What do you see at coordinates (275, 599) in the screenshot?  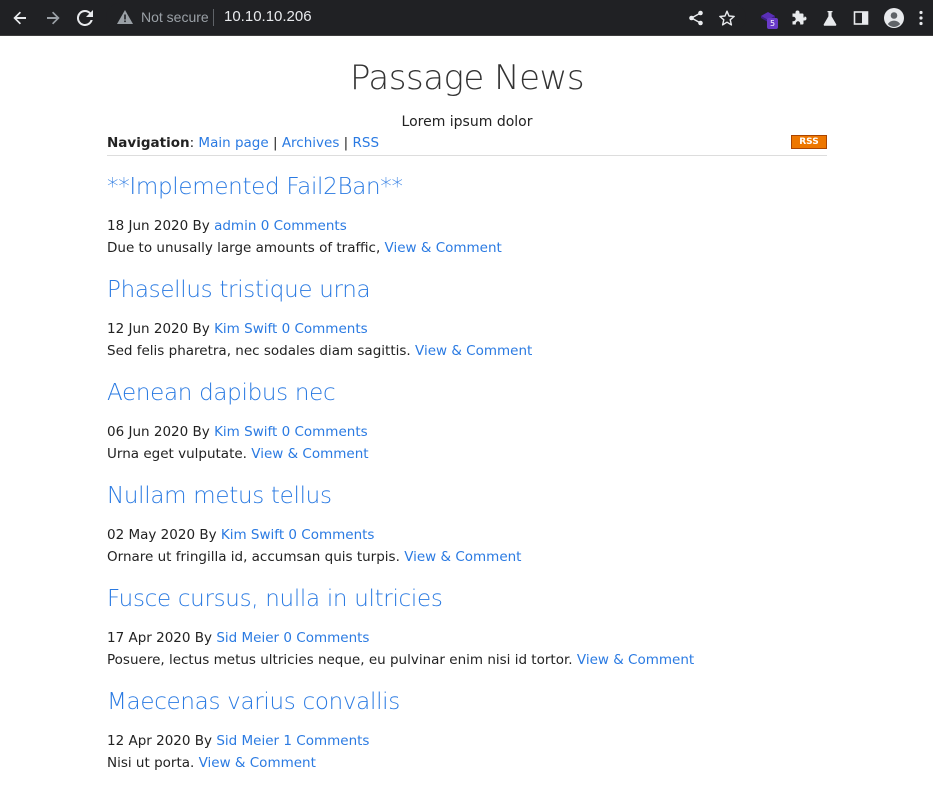 I see `post-title-link: Fusce cursus, nulla in ultricies` at bounding box center [275, 599].